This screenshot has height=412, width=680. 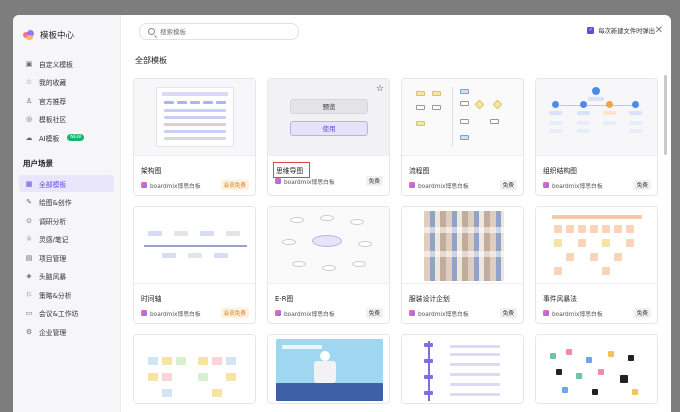 What do you see at coordinates (38, 163) in the screenshot?
I see `section-label-user-scenes: 用户场景` at bounding box center [38, 163].